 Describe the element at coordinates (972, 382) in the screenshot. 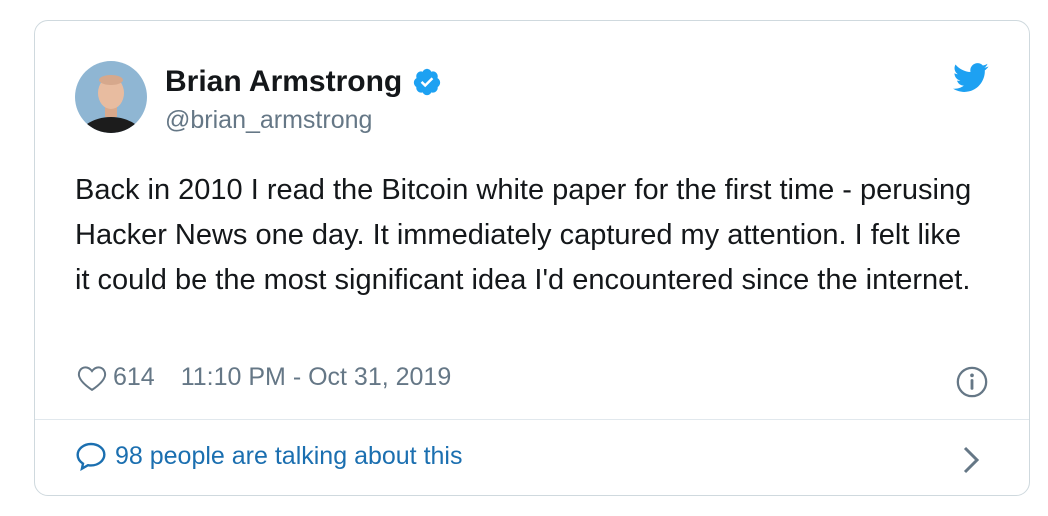

I see `info-icon` at that location.